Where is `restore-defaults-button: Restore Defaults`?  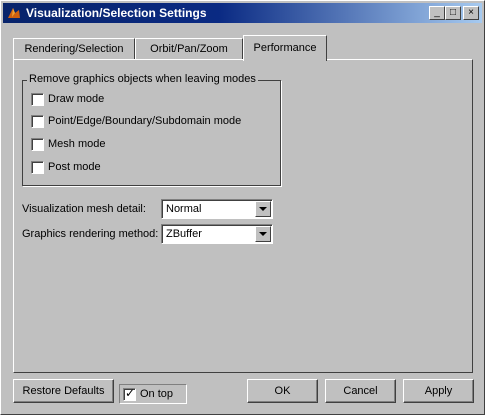
restore-defaults-button: Restore Defaults is located at coordinates (63, 391).